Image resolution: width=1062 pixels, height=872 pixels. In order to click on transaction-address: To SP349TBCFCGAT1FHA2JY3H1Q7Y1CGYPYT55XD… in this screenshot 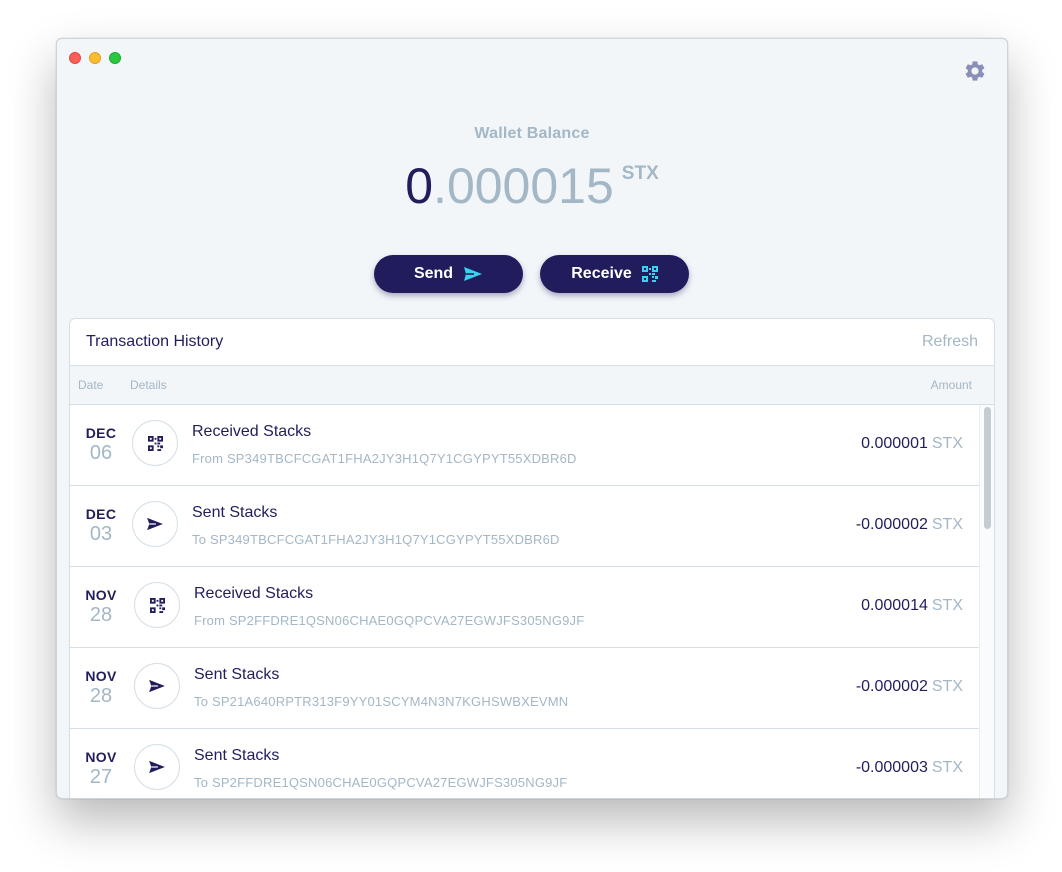, I will do `click(376, 539)`.